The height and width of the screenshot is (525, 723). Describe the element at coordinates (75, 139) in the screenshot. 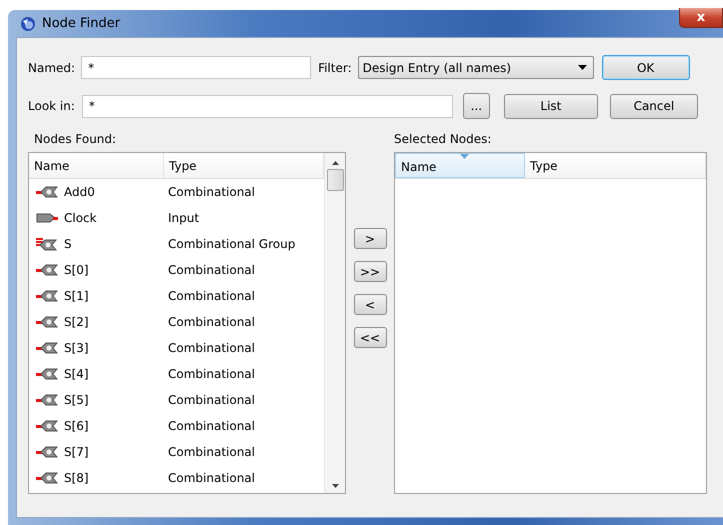

I see `nodes-found-label: Nodes Found:` at that location.